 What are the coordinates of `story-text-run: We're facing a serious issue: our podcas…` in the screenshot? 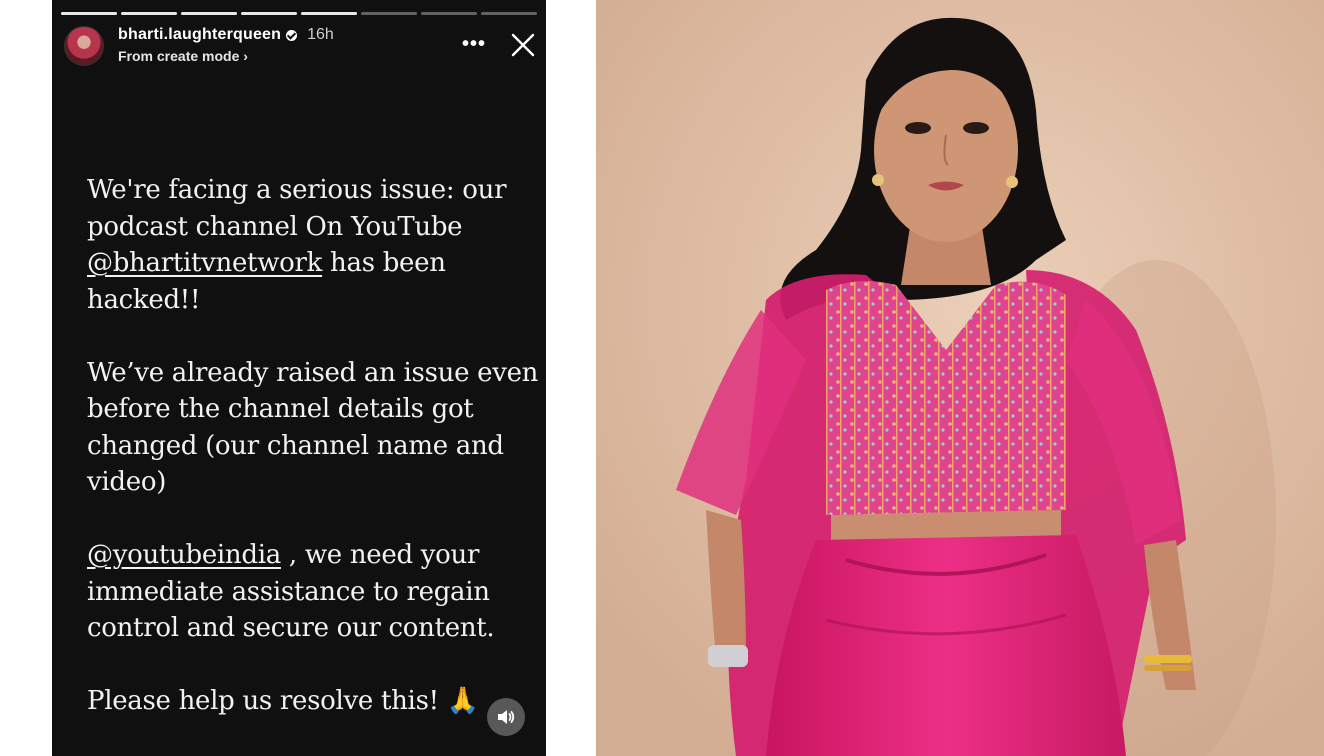 It's located at (297, 208).